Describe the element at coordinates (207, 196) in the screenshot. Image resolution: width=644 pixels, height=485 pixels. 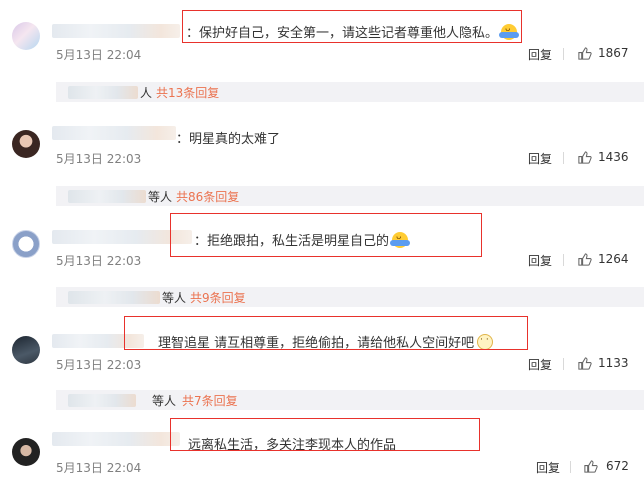
I see `more-replies-link: 共86条回复` at that location.